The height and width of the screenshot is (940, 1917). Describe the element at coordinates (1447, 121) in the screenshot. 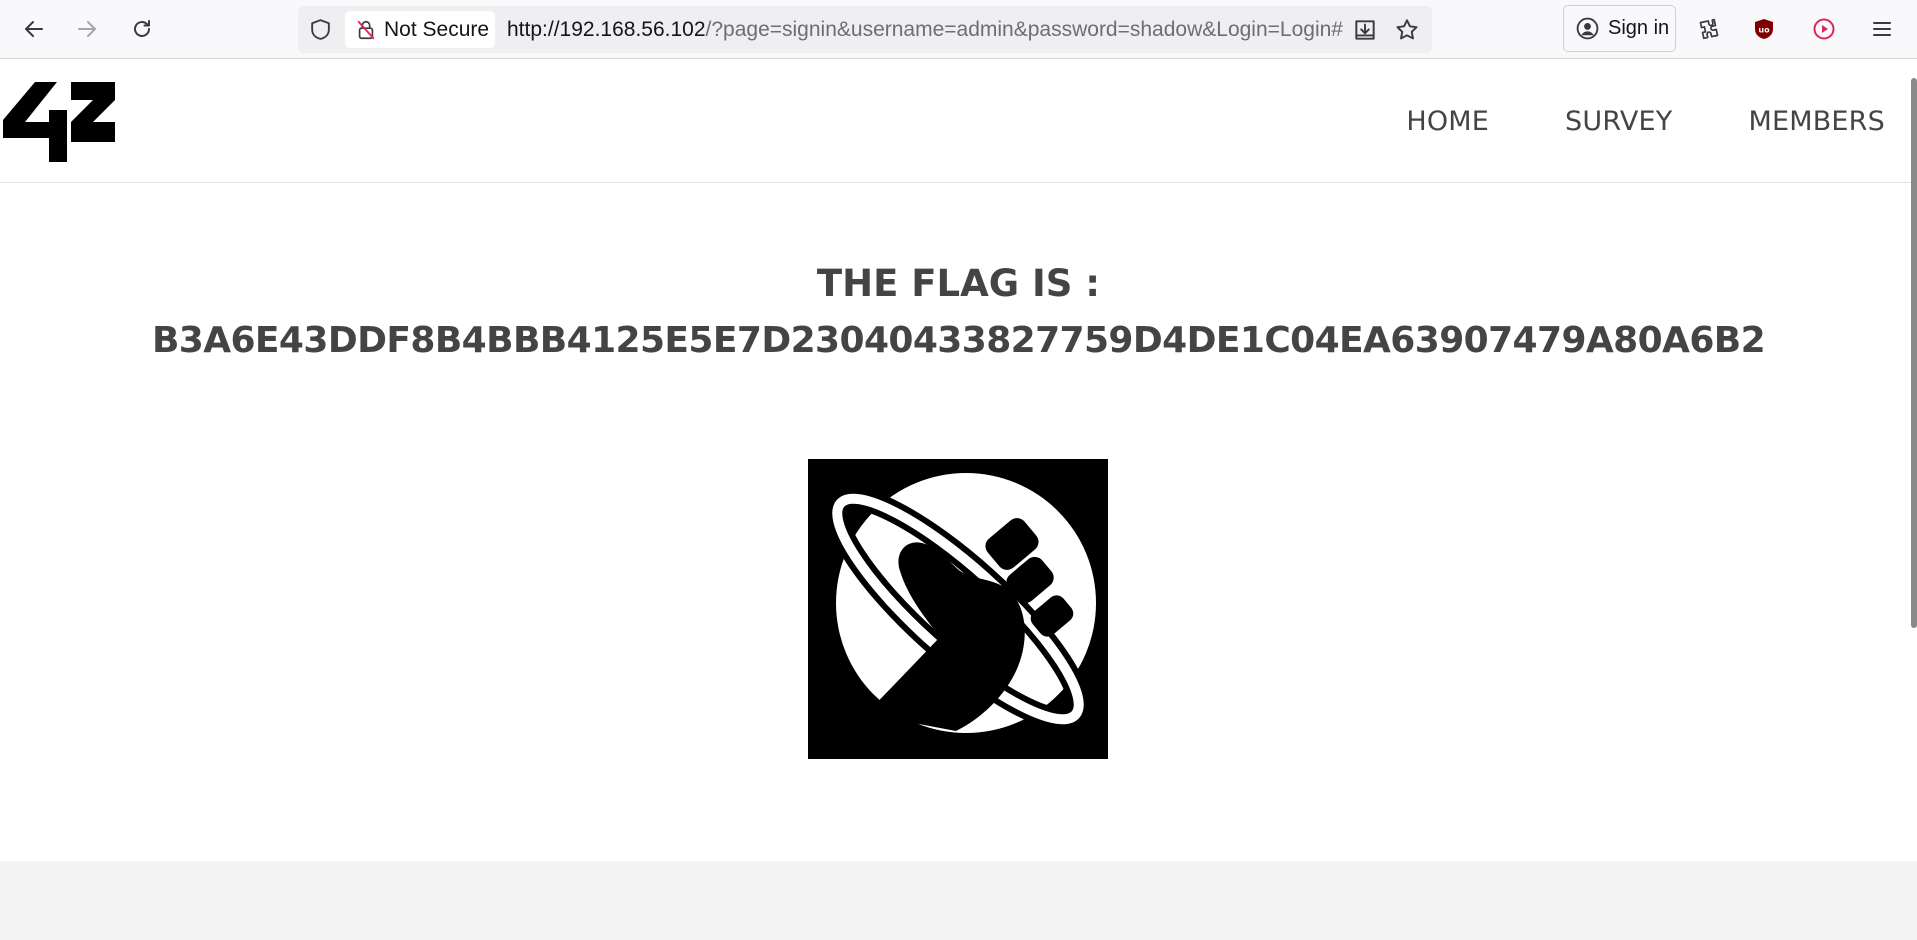

I see `nav-home: HOME` at that location.